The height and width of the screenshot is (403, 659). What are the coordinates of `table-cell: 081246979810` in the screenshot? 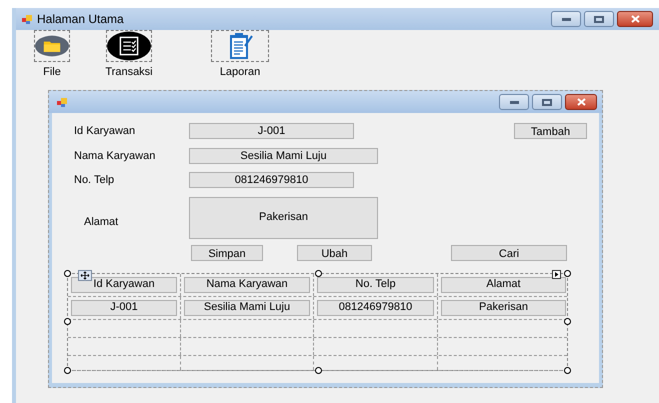 It's located at (375, 308).